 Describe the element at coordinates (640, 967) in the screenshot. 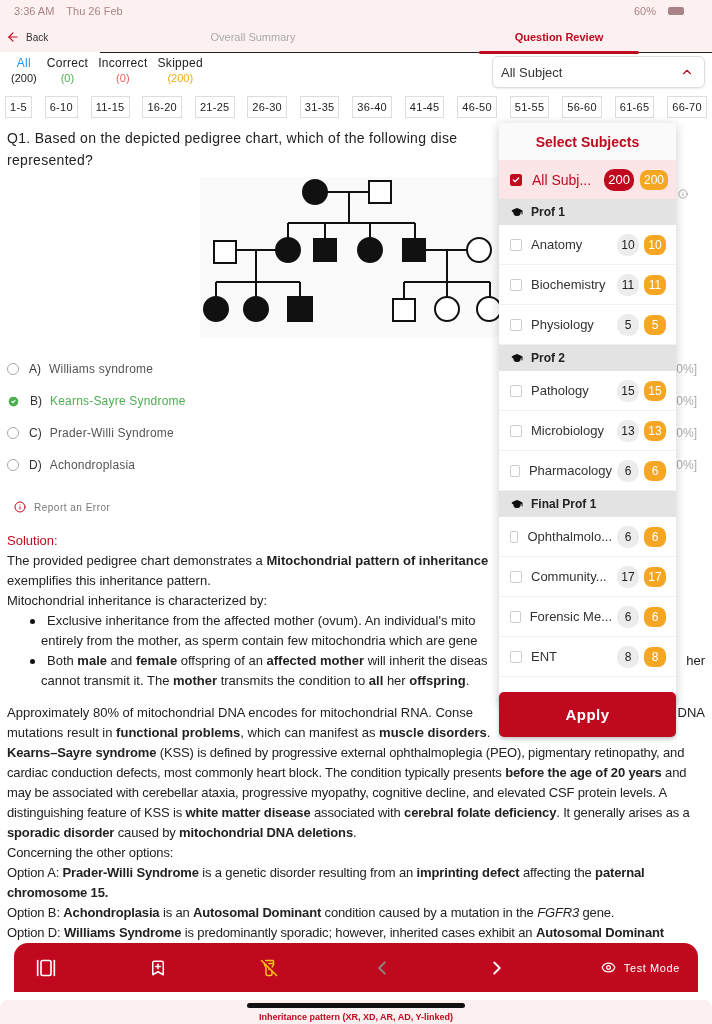

I see `test-mode-button: Test Mode` at that location.